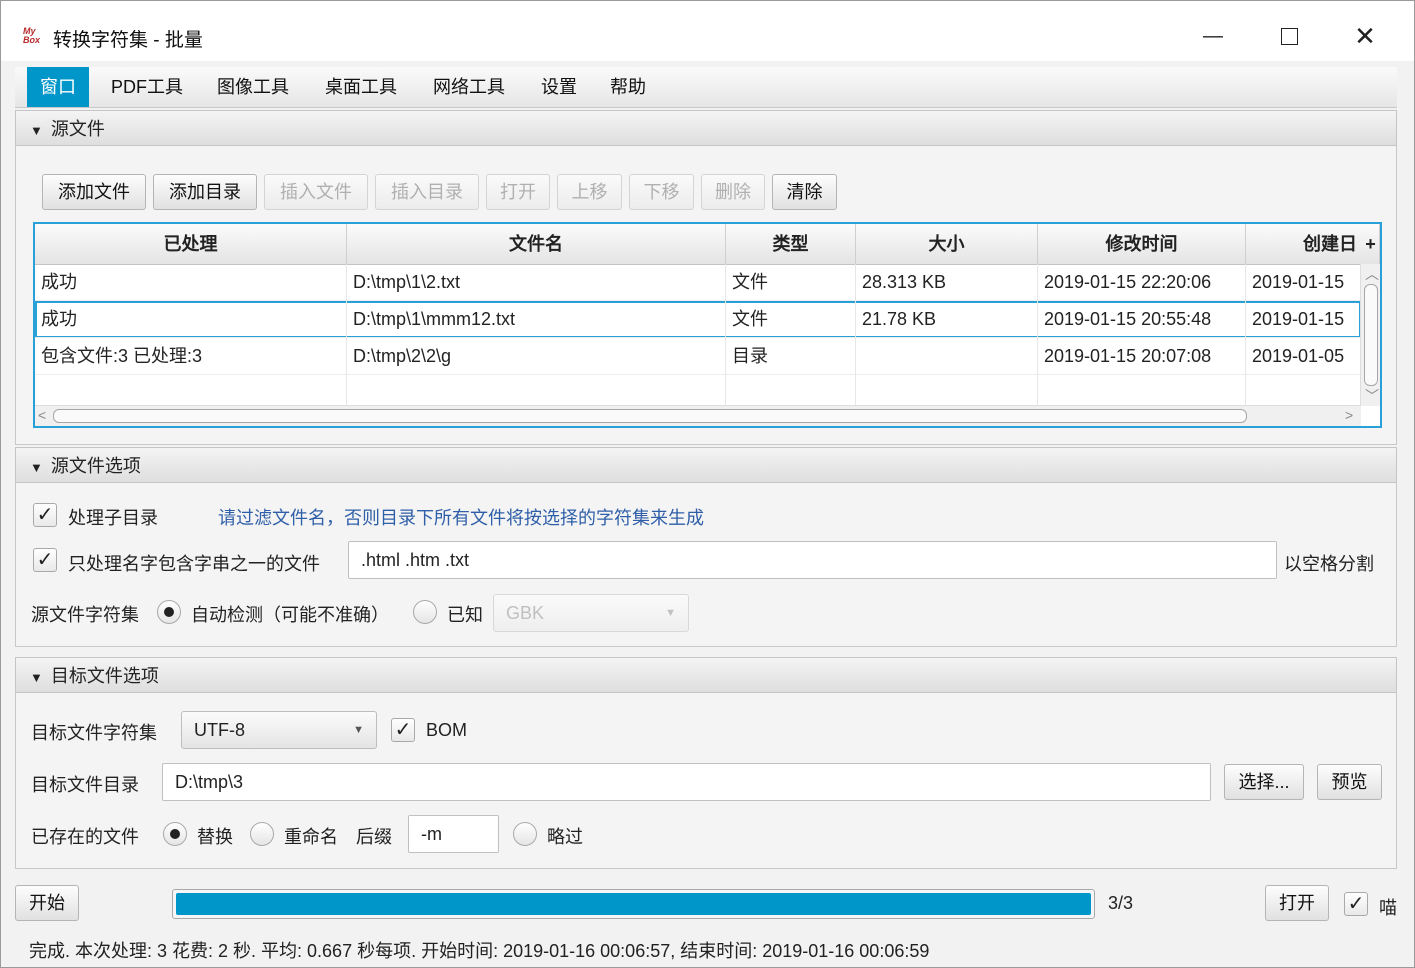 Image resolution: width=1415 pixels, height=968 pixels. Describe the element at coordinates (1329, 564) in the screenshot. I see `filter-note: 以空格分割` at that location.